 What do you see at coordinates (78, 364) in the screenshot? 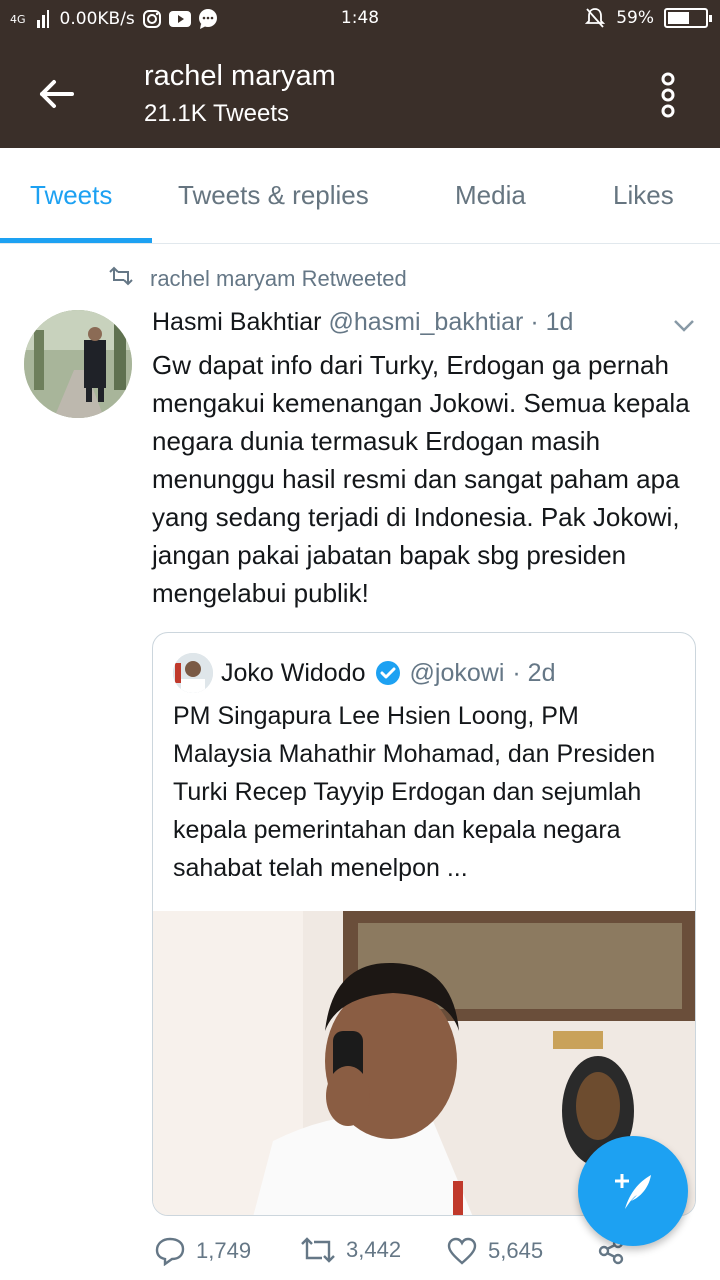
I see `avatar` at bounding box center [78, 364].